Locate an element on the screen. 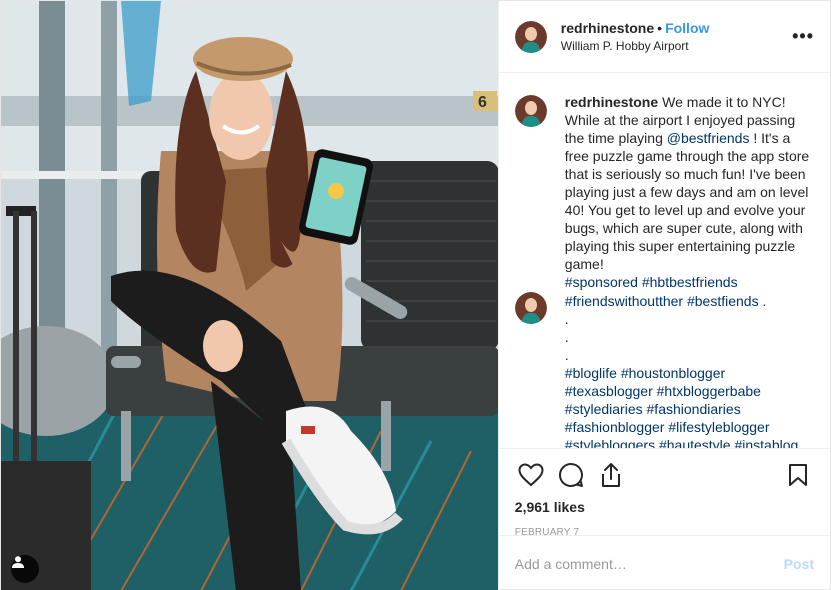 This screenshot has height=590, width=831. add-comment-bar: Post is located at coordinates (664, 562).